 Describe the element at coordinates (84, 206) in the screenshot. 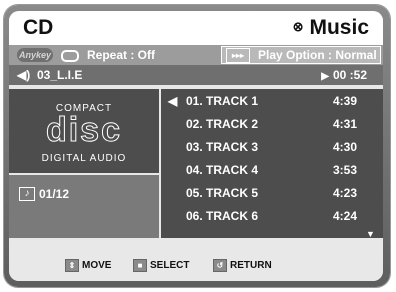

I see `track-count-panel: ♪ 01/12` at that location.